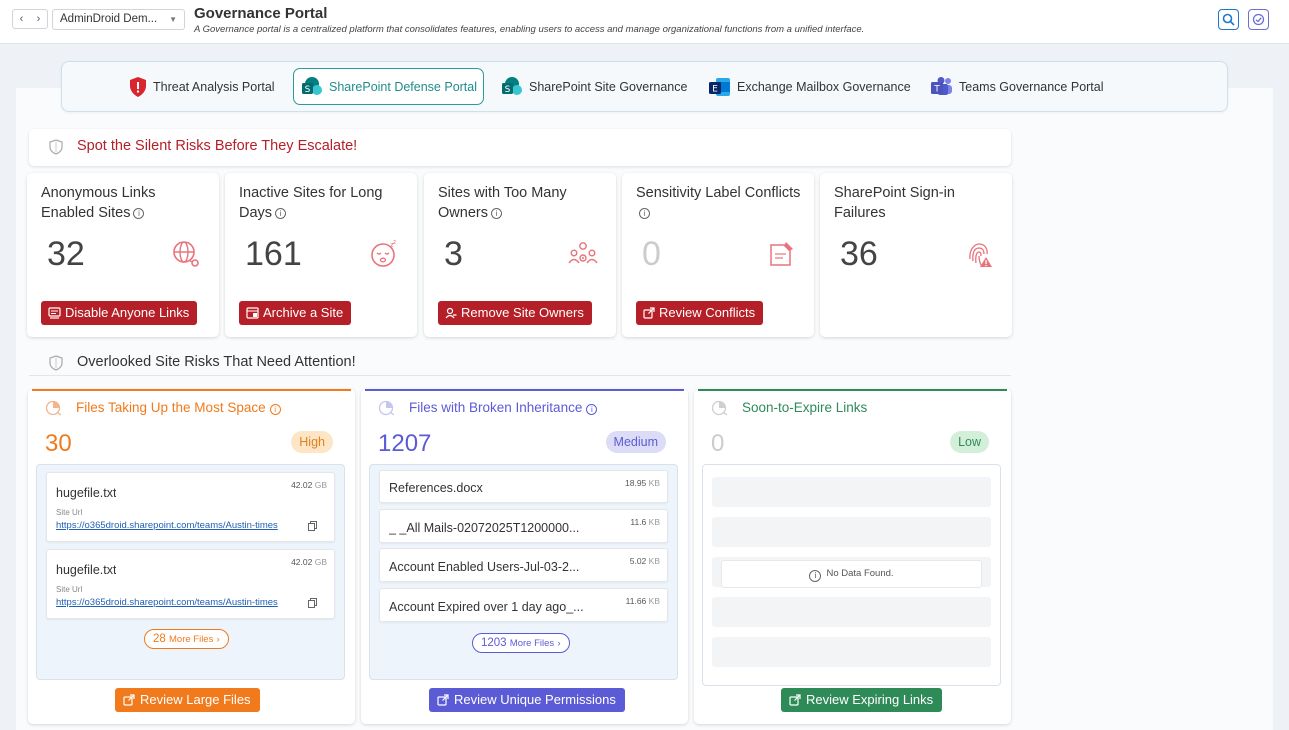 The height and width of the screenshot is (730, 1289). I want to click on review-large-files-button: Review Large Files, so click(187, 700).